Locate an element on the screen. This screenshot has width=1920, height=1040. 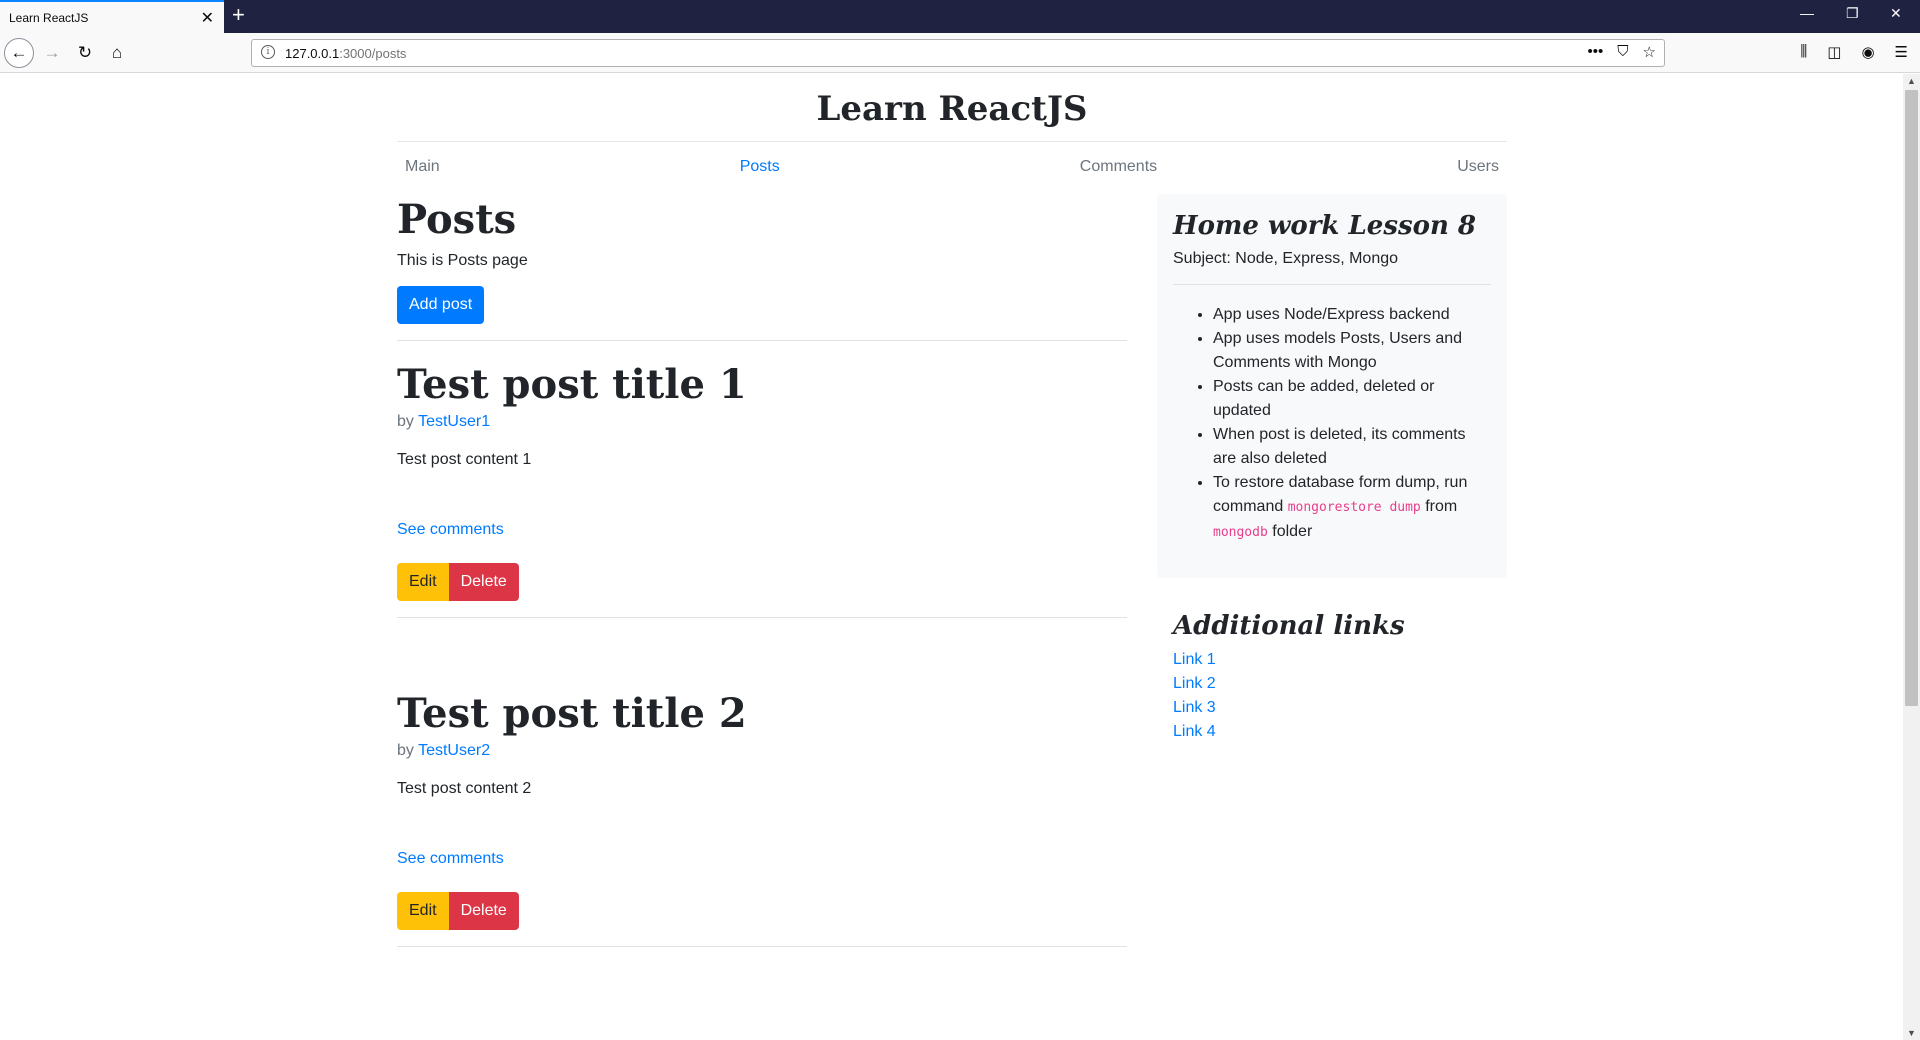
list-item: Posts can be added, deleted or updated is located at coordinates (1352, 399).